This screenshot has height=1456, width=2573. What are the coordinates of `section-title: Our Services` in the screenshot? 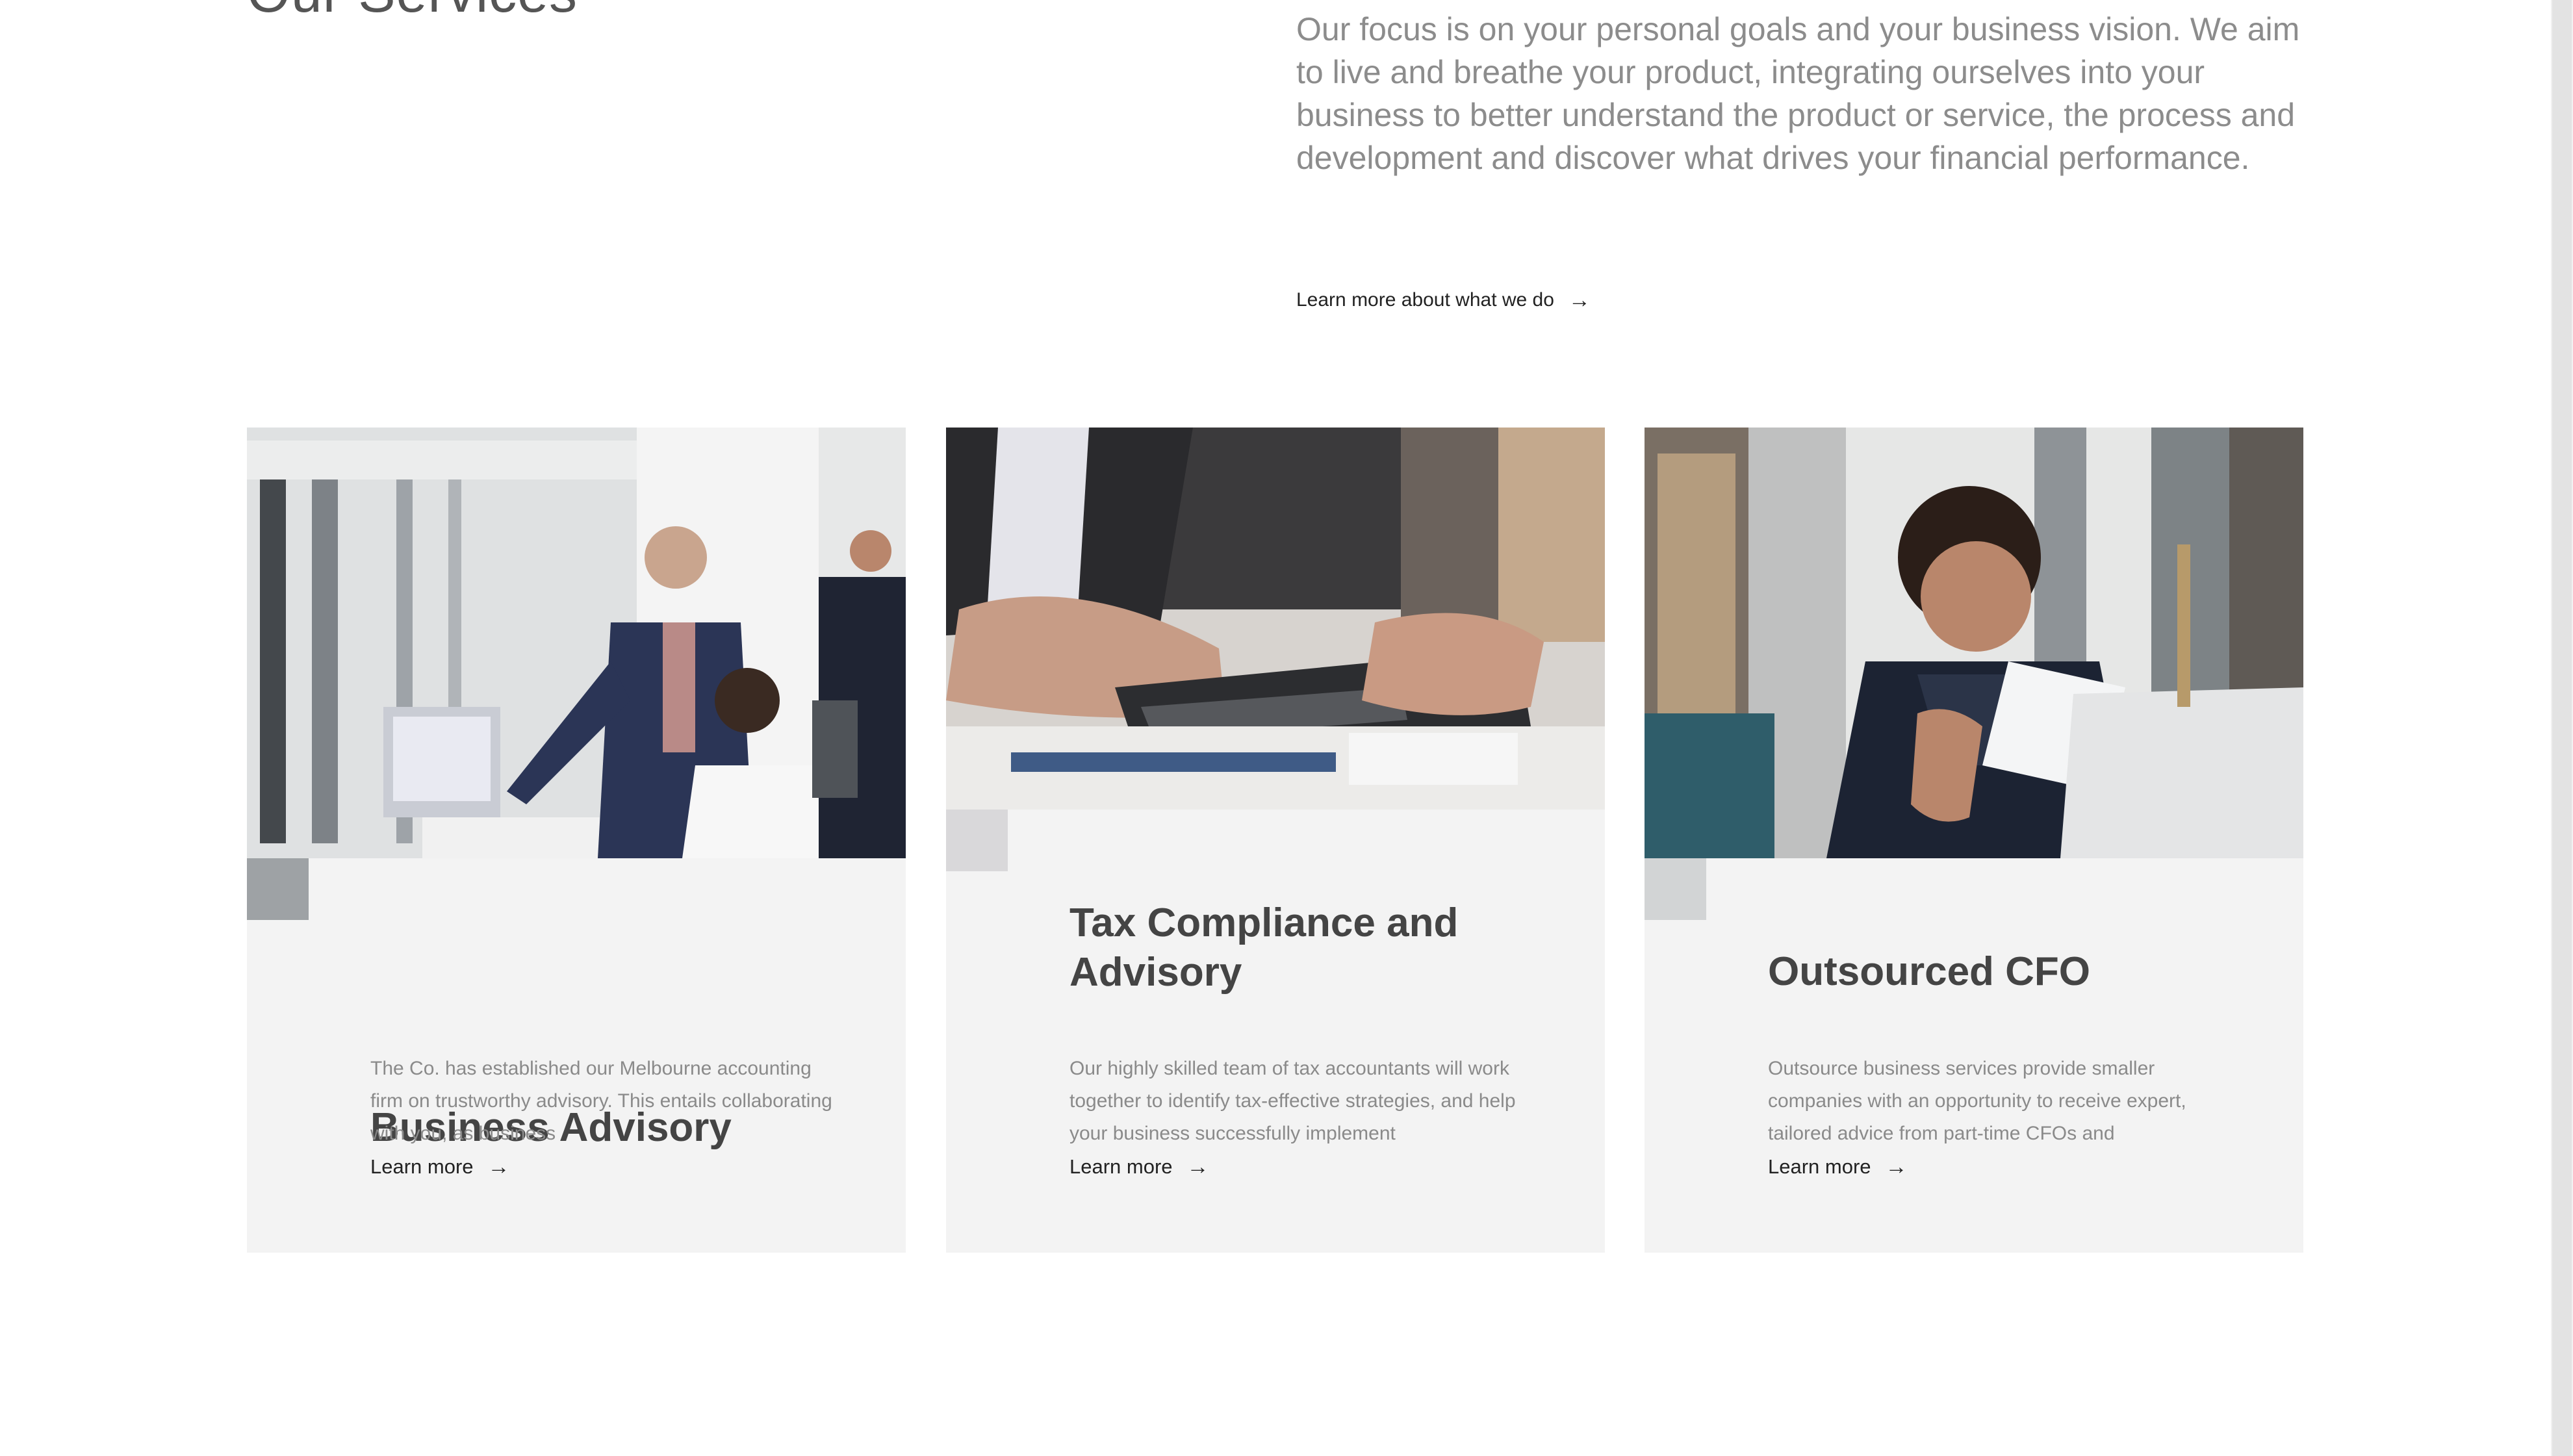 It's located at (412, 13).